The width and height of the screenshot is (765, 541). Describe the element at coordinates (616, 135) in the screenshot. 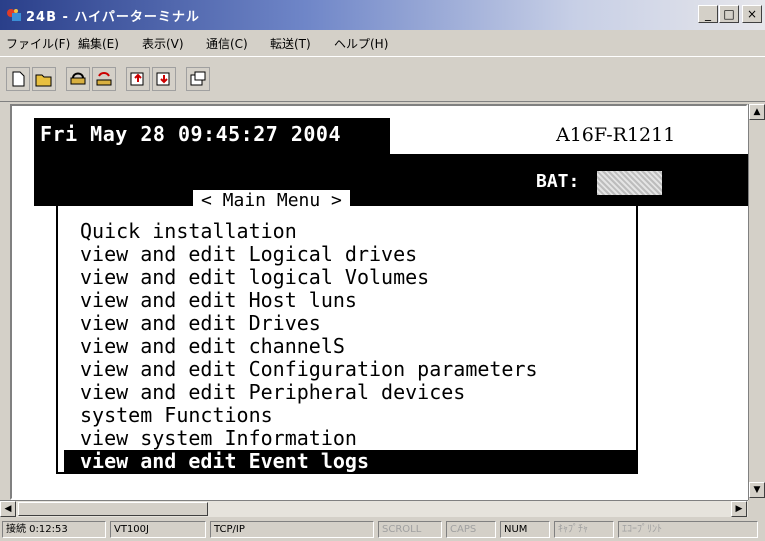

I see `controller-model: A16F-R1211` at that location.